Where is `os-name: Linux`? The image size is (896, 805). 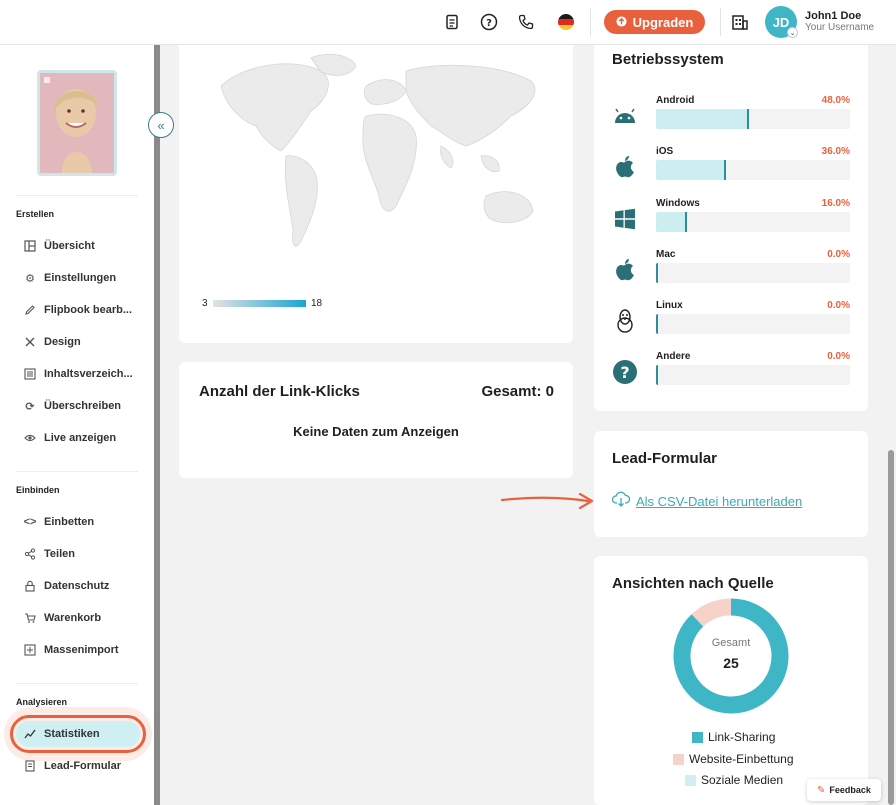 os-name: Linux is located at coordinates (669, 305).